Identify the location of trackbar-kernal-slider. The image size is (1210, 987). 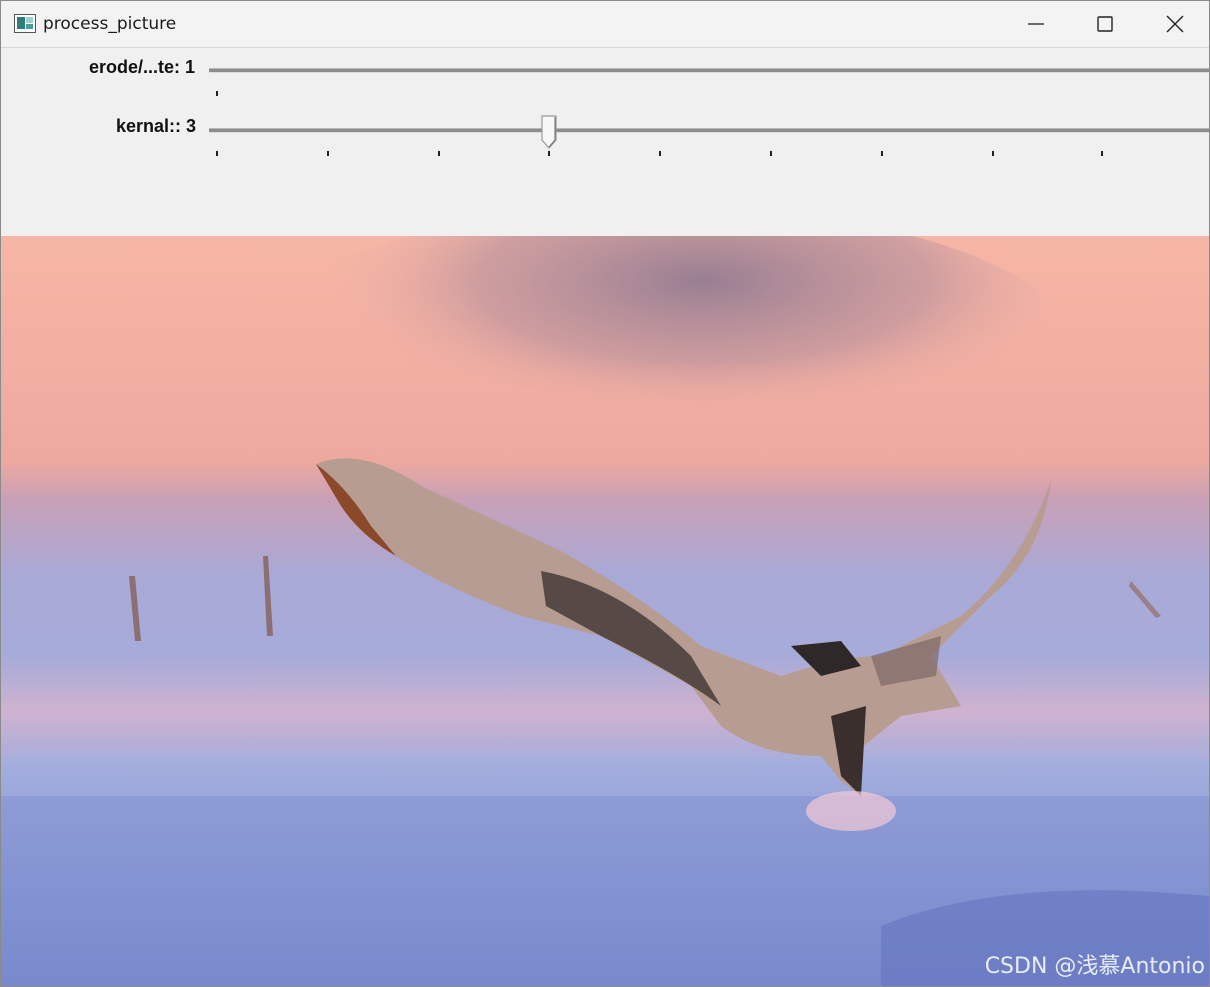
(709, 130).